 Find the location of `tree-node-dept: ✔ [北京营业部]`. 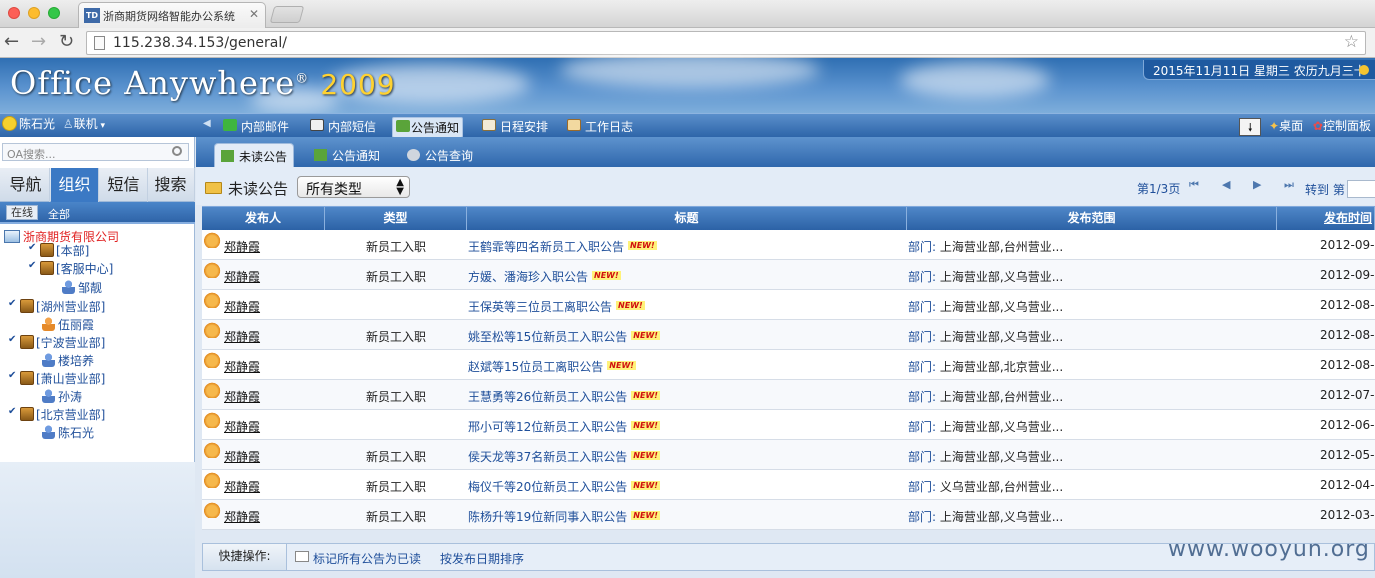

tree-node-dept: ✔ [北京营业部] is located at coordinates (56, 414).